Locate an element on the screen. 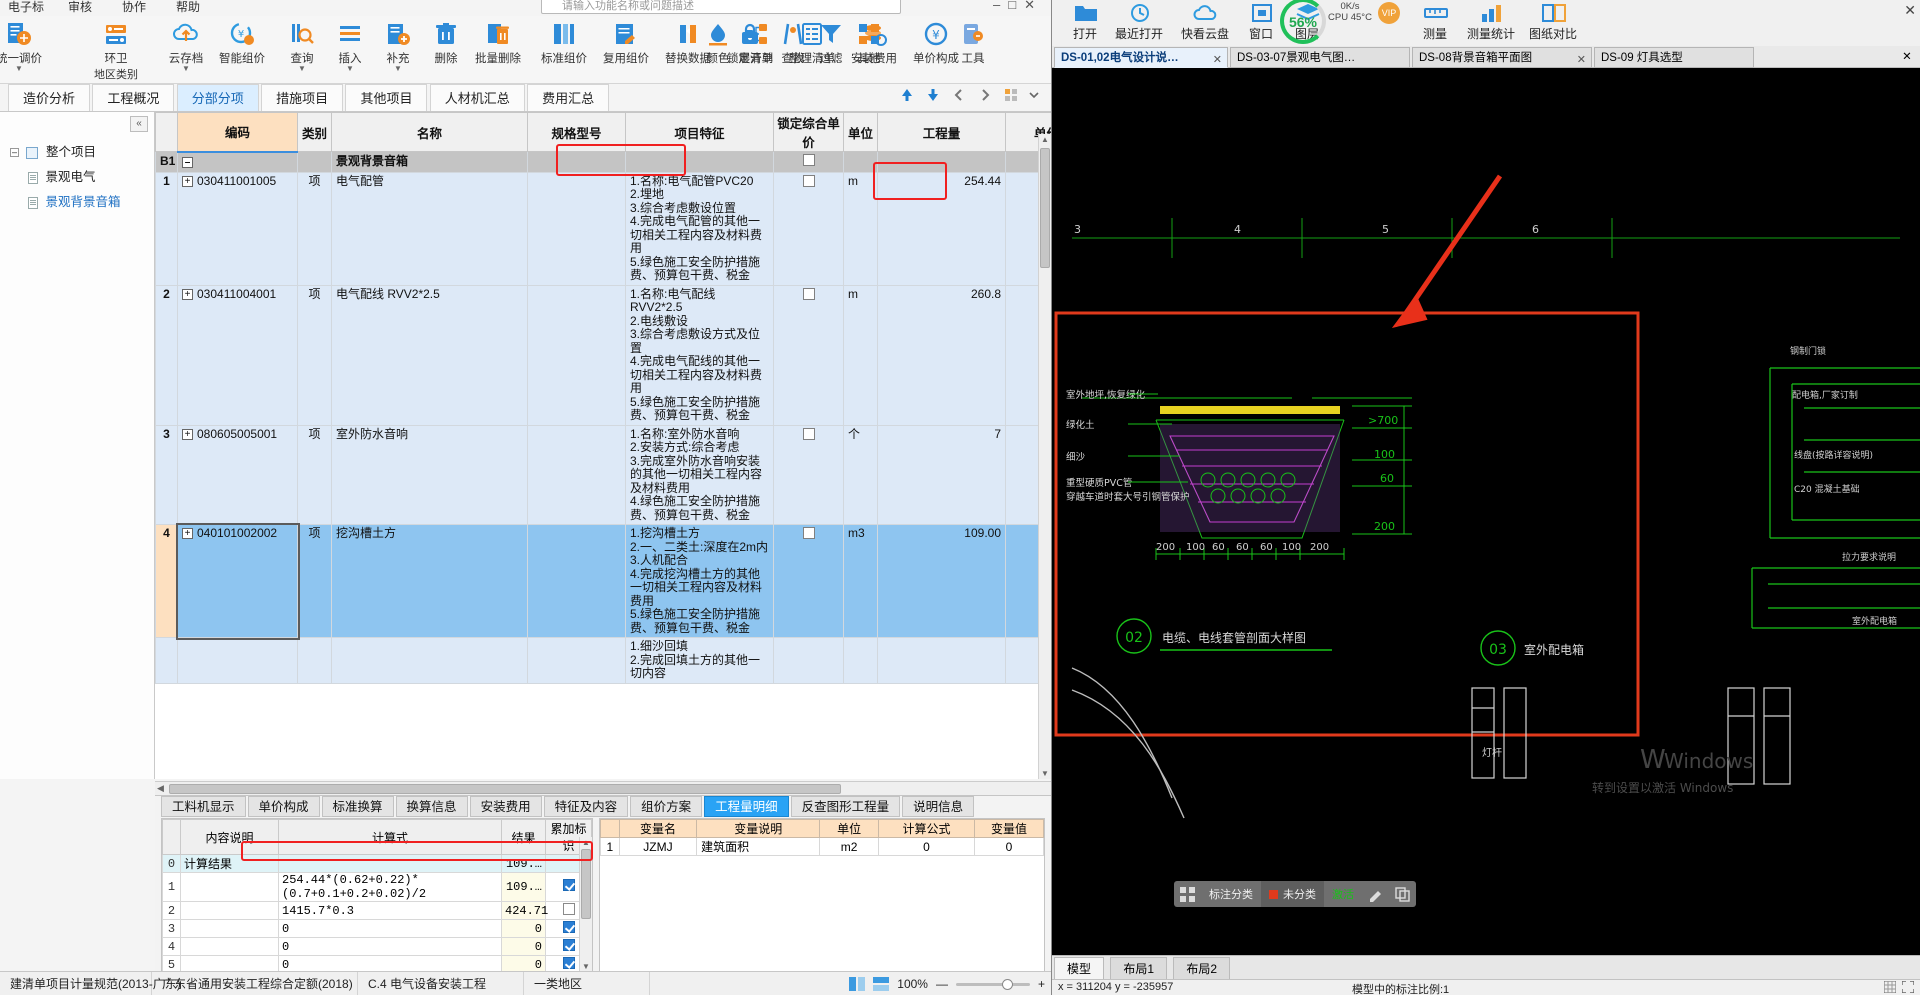 This screenshot has height=995, width=1920. vars-col-unit: 单位 is located at coordinates (849, 828).